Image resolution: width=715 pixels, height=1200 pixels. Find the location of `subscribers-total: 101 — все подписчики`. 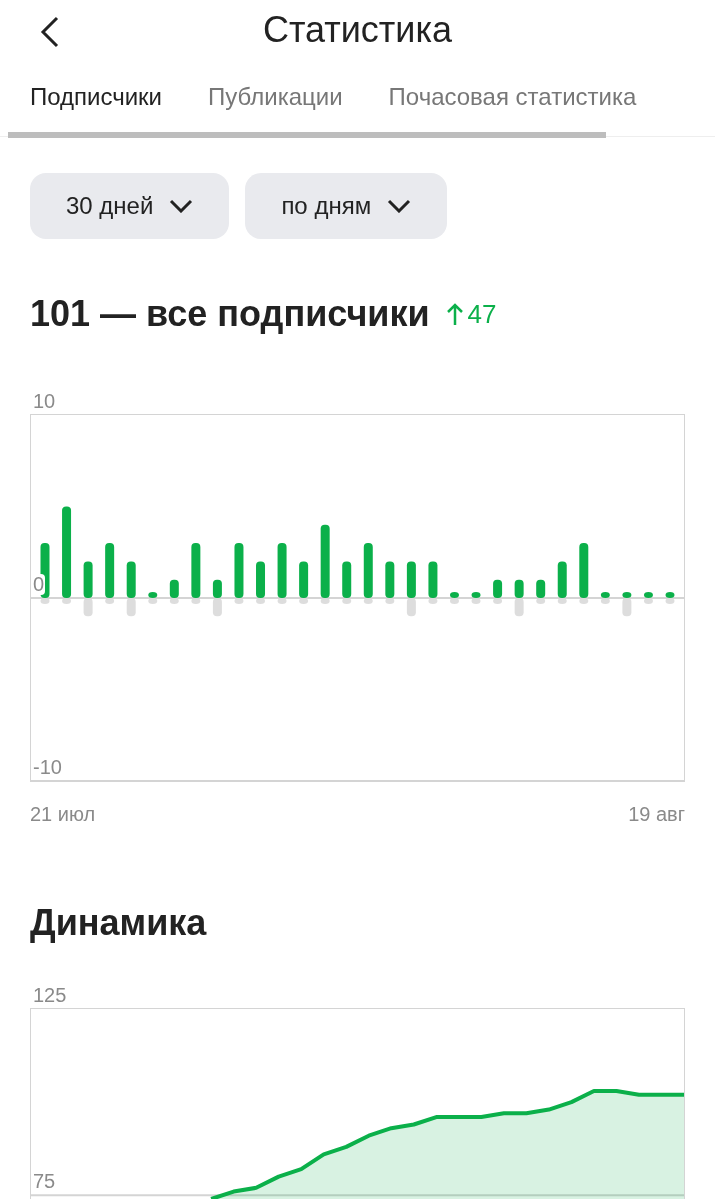

subscribers-total: 101 — все подписчики is located at coordinates (230, 314).